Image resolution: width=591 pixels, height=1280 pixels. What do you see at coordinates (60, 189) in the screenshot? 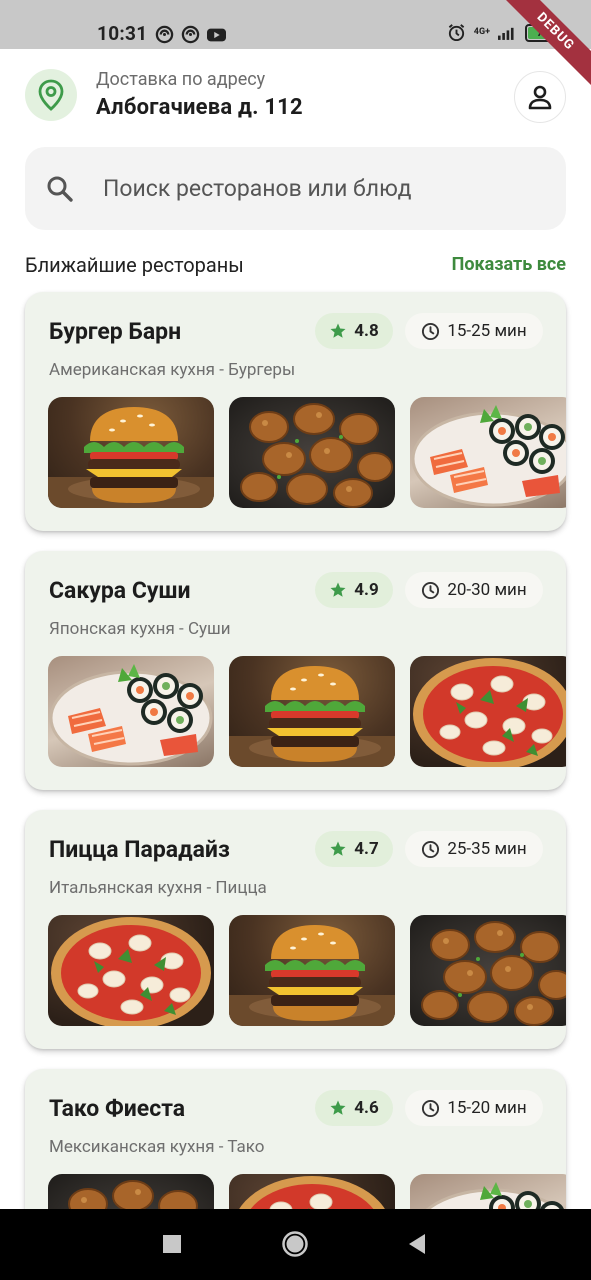
I see `search-icon` at bounding box center [60, 189].